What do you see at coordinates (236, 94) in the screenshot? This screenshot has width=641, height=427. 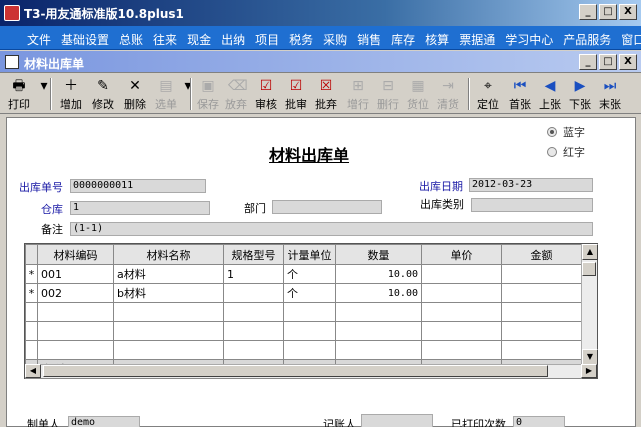 I see `discard-button: ⌫ 放弃` at bounding box center [236, 94].